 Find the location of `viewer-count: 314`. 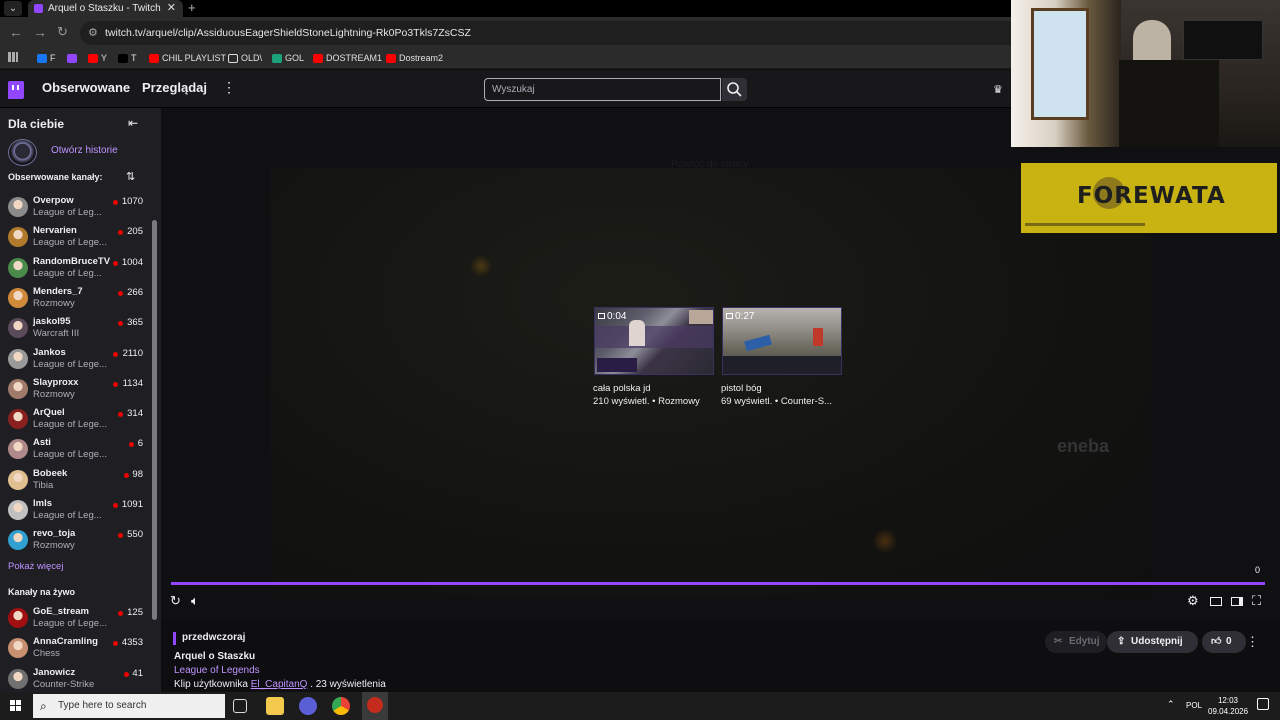

viewer-count: 314 is located at coordinates (135, 414).